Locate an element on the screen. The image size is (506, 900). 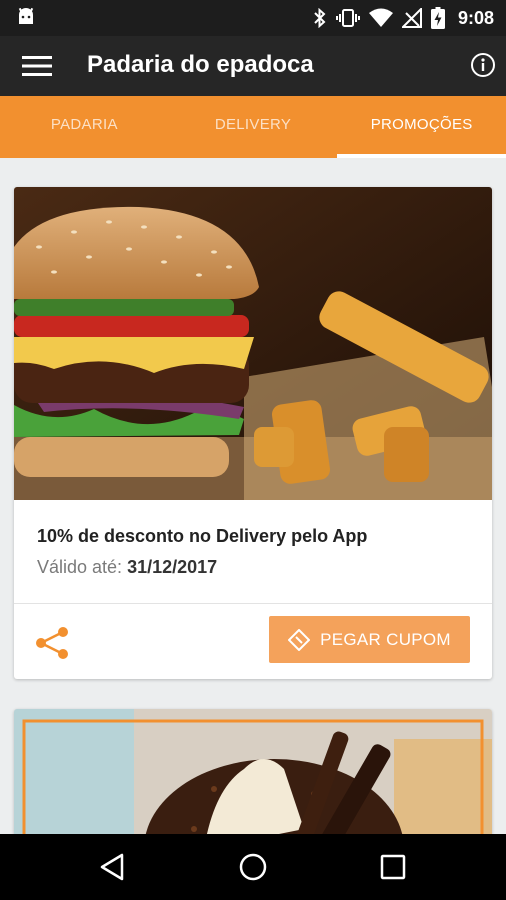
promotion-card-partial is located at coordinates (253, 771).